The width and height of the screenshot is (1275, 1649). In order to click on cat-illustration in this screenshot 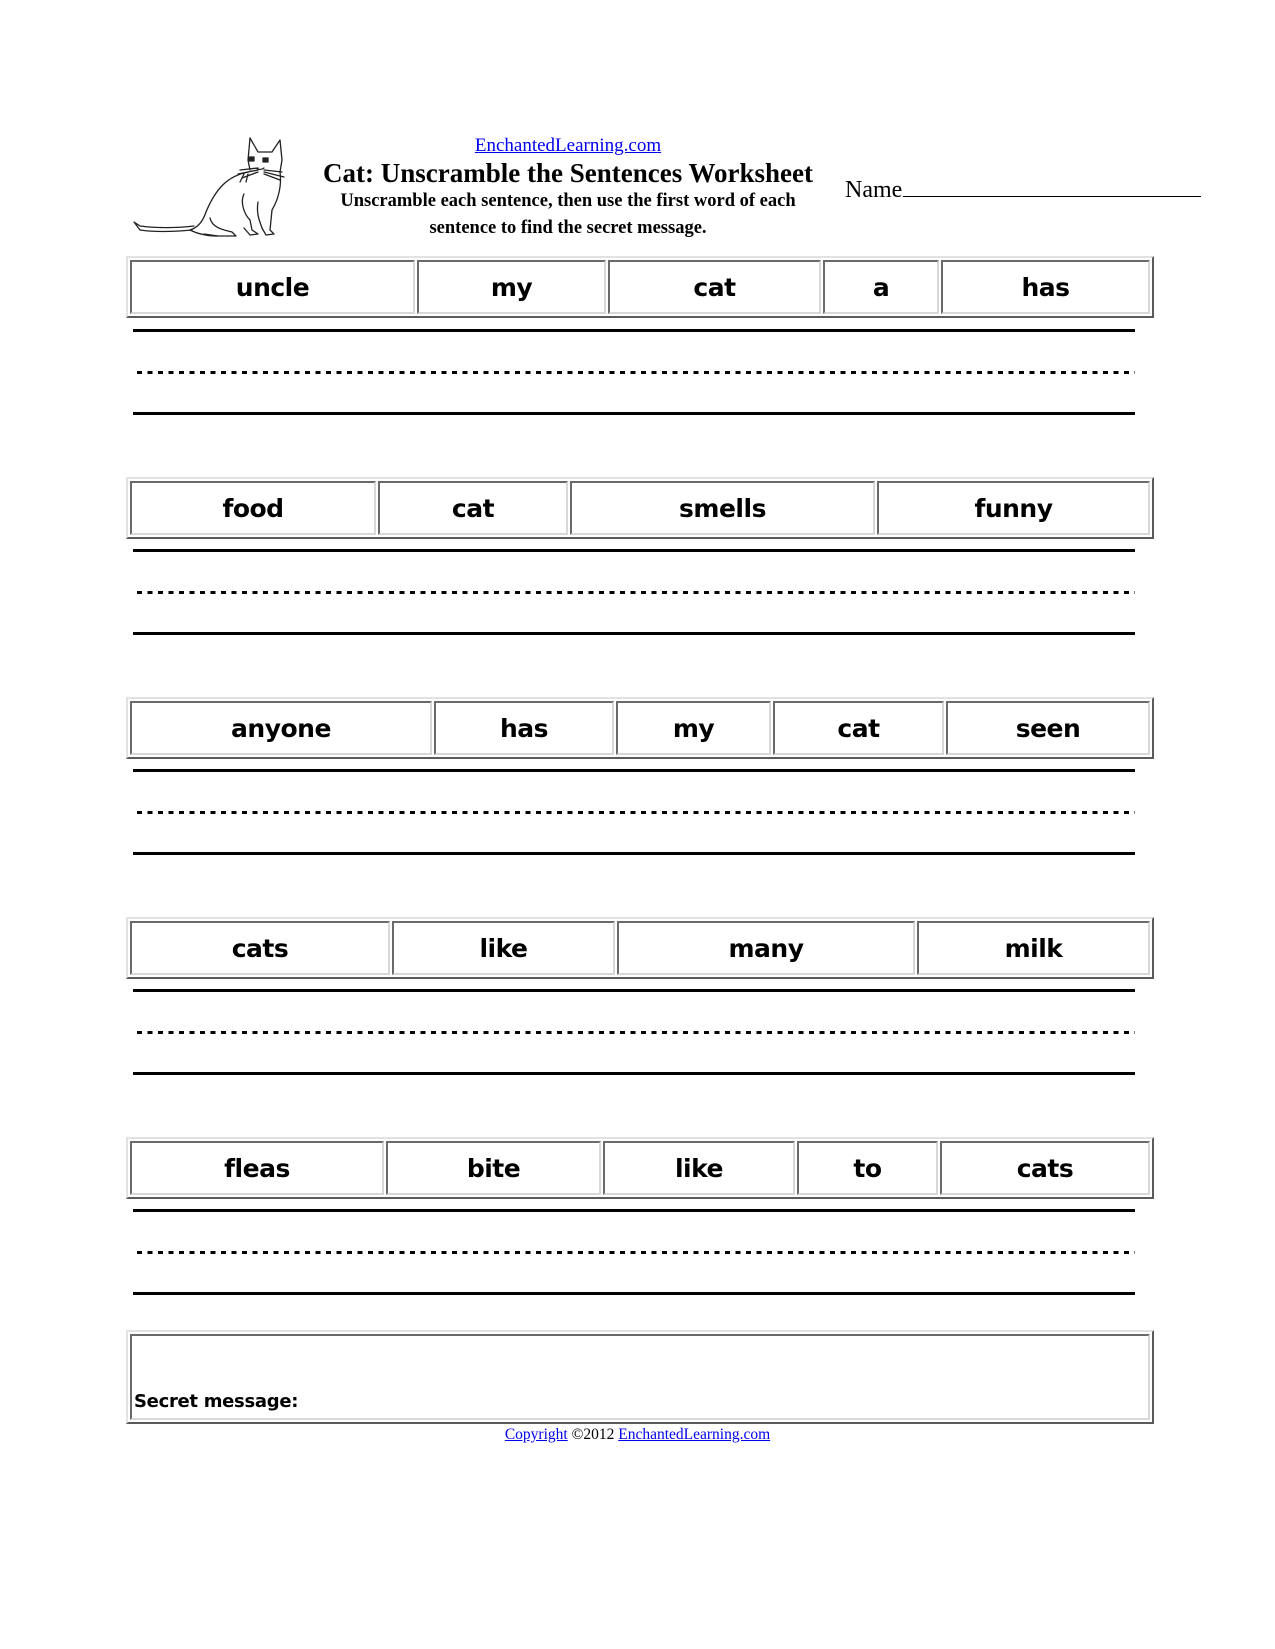, I will do `click(209, 187)`.